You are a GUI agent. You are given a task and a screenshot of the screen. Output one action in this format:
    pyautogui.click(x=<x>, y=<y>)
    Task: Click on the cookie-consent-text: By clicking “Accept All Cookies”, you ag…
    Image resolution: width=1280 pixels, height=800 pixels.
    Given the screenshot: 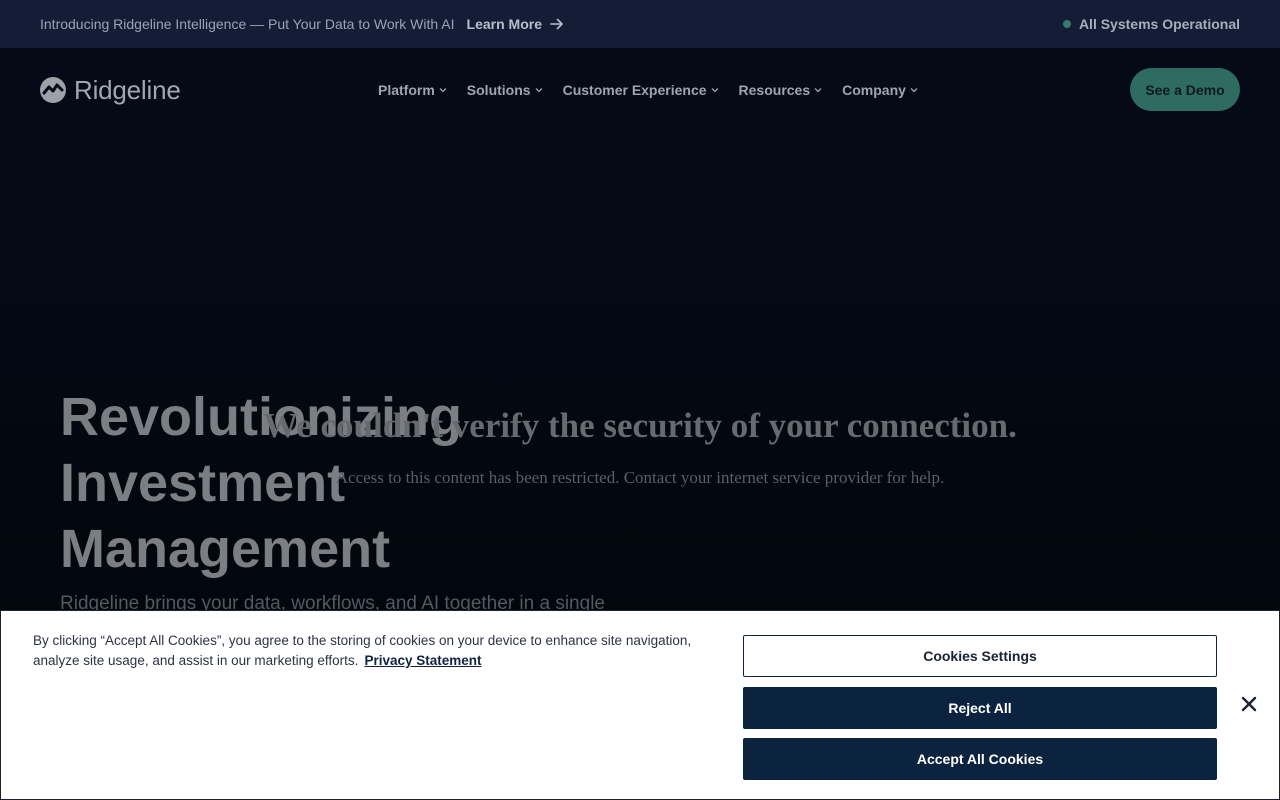 What is the action you would take?
    pyautogui.click(x=363, y=651)
    